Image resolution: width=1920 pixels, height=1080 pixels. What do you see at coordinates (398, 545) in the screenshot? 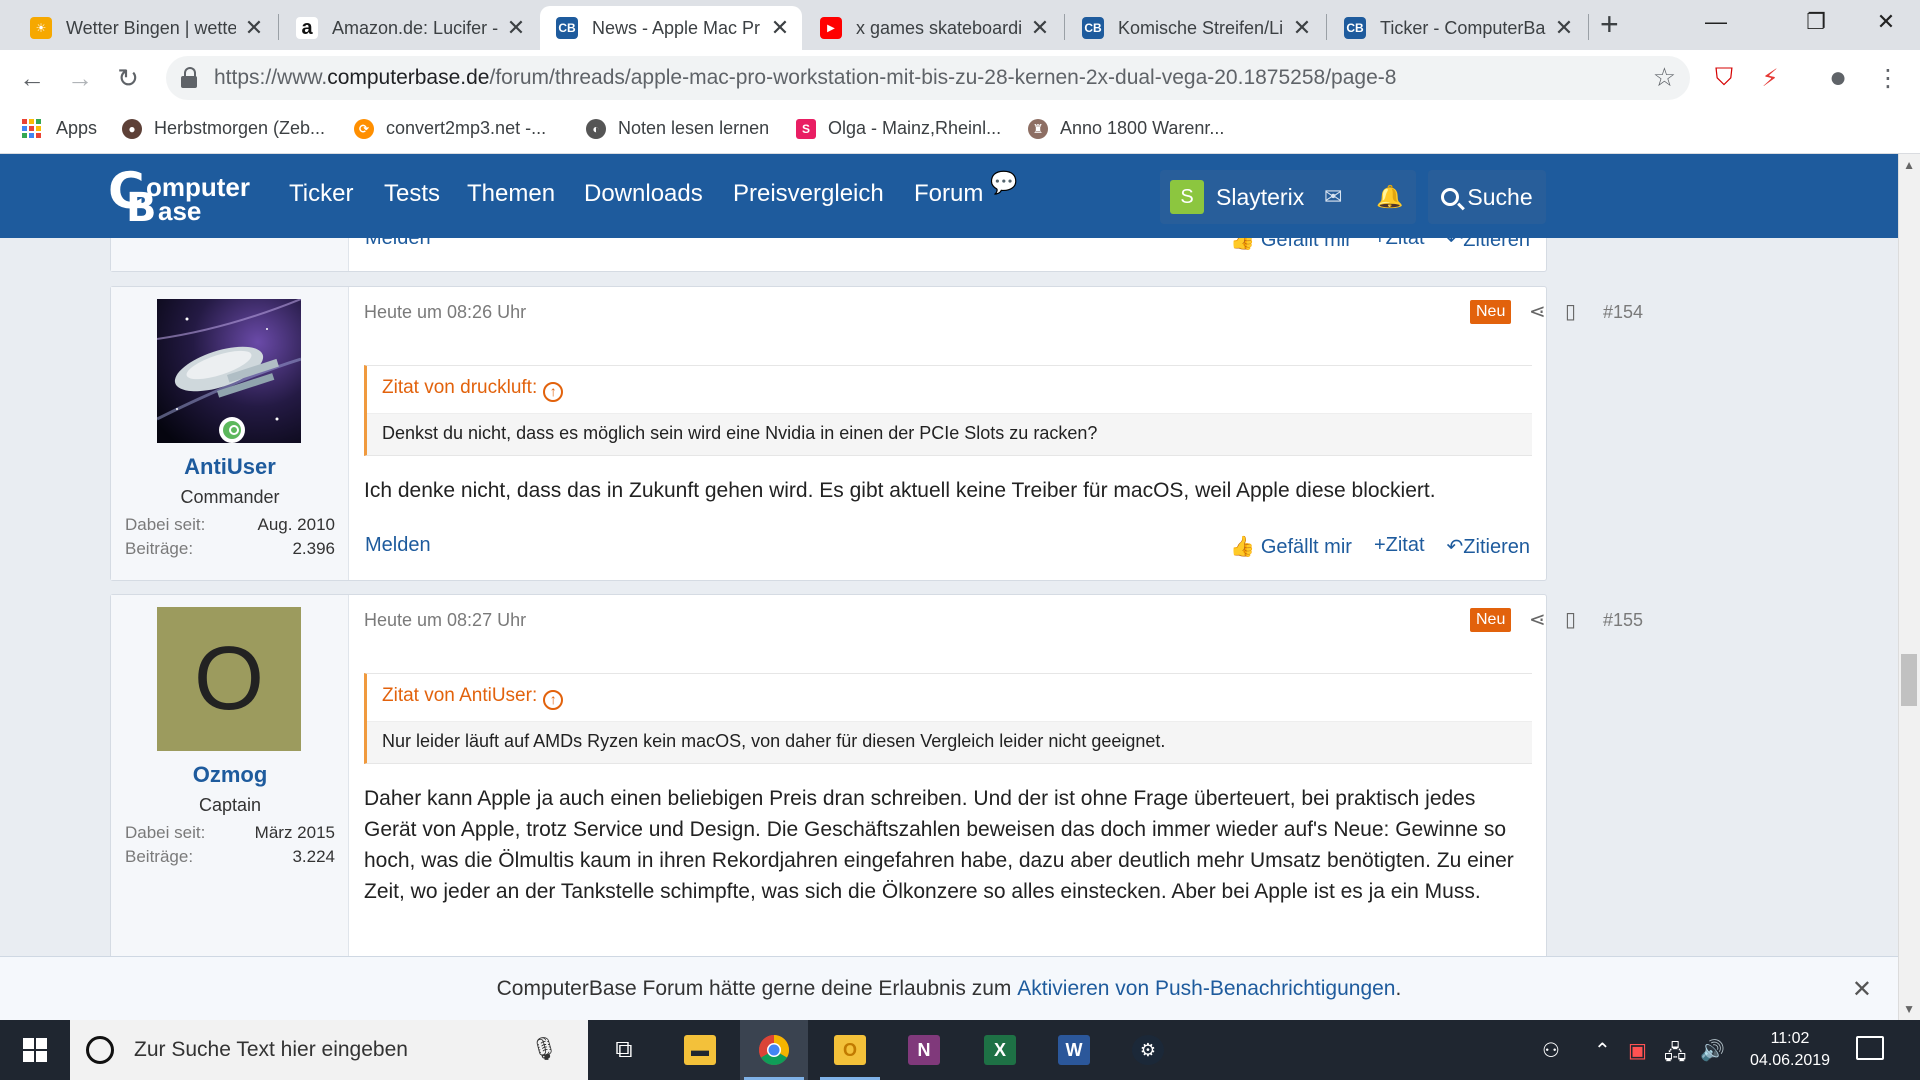
I see `report-link: Melden` at bounding box center [398, 545].